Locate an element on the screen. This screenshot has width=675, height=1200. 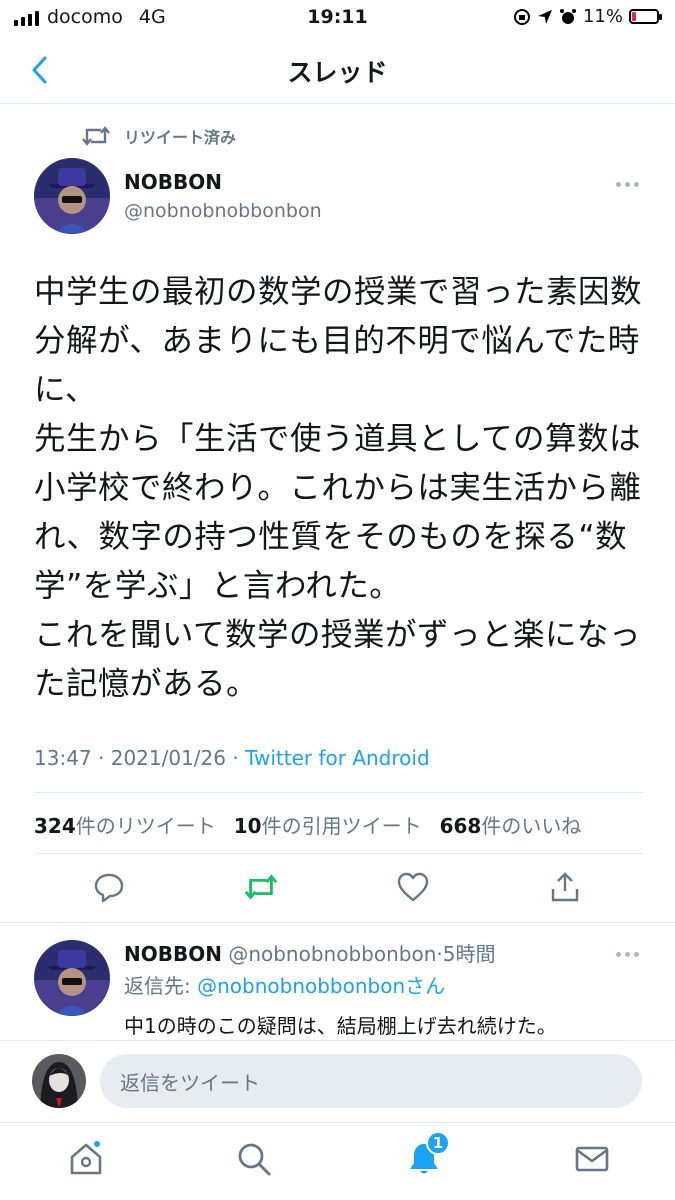
mail-icon is located at coordinates (592, 1159).